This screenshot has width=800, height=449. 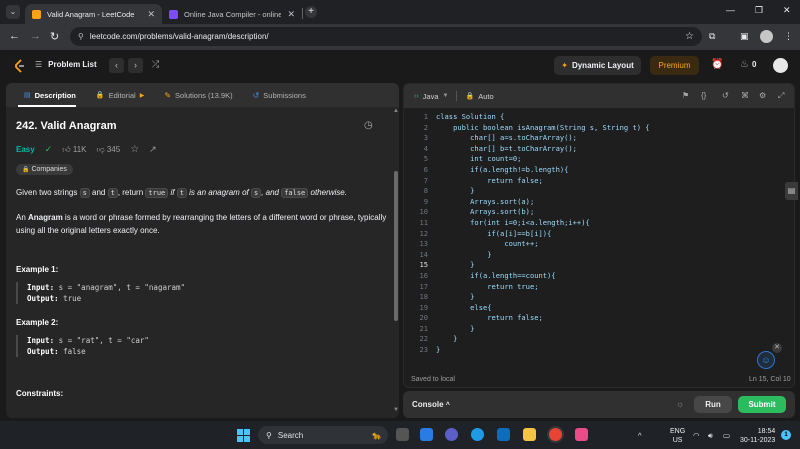 I want to click on browser-tab-leetcode: Valid Anagram - LeetCode ✕, so click(x=93, y=14).